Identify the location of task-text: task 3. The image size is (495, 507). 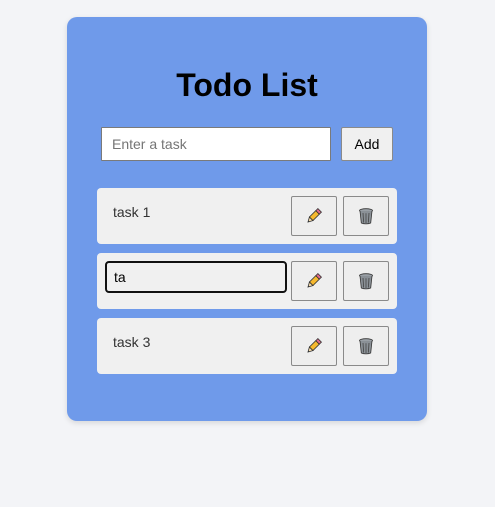
(132, 342).